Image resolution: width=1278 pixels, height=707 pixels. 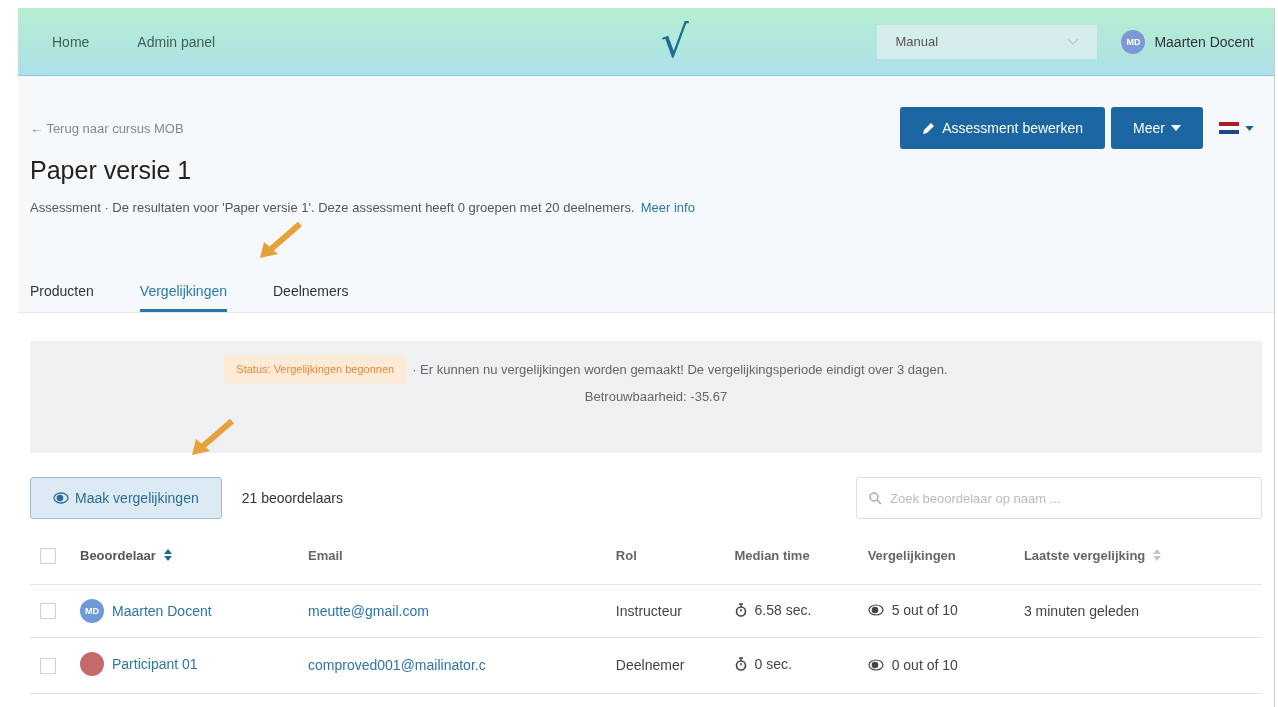 I want to click on mode-dropdown: Manual, so click(x=987, y=41).